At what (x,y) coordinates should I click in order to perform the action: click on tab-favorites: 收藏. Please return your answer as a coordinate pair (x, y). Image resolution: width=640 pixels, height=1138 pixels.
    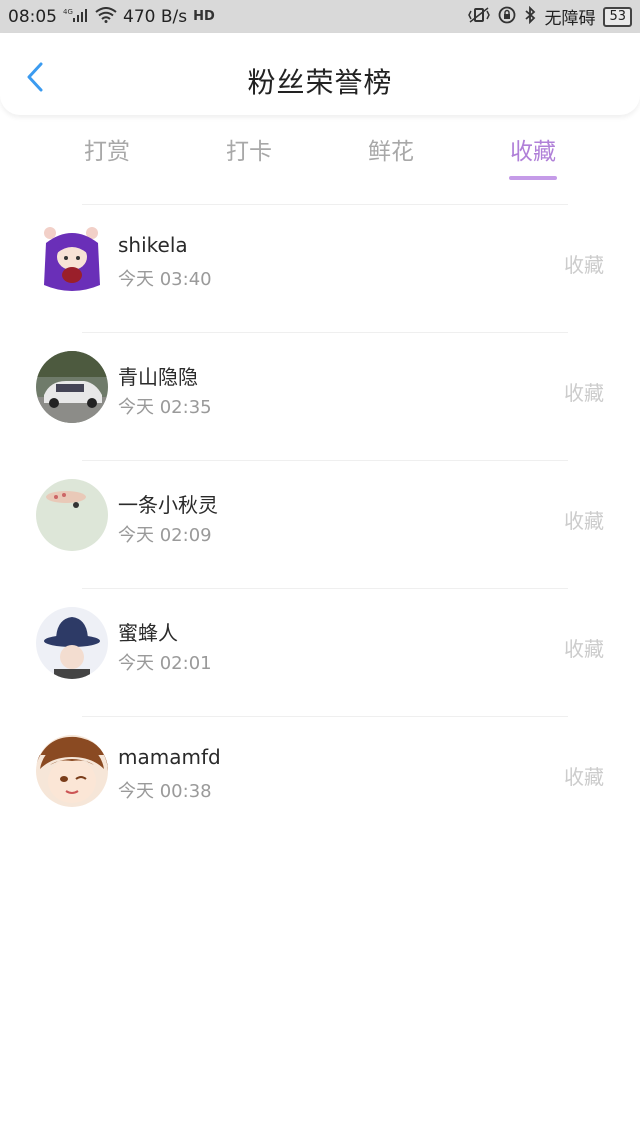
    Looking at the image, I should click on (533, 156).